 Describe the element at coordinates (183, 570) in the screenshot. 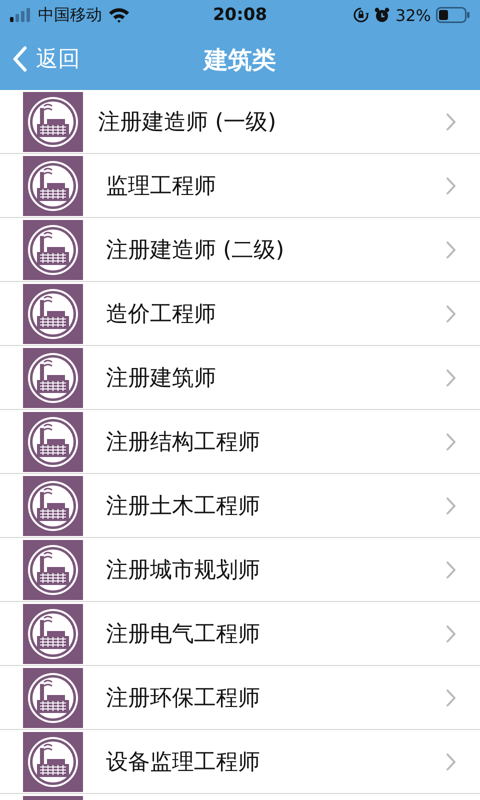

I see `item-label: 注册城市规划师` at that location.